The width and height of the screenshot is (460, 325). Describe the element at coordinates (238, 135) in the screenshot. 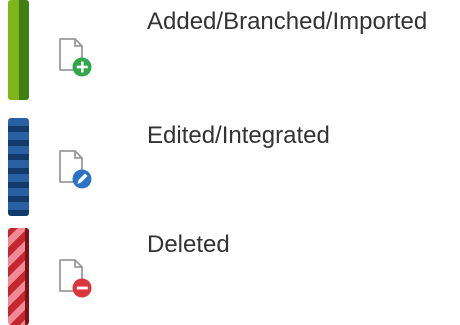

I see `legend-label-edited: Edited/Integrated` at that location.